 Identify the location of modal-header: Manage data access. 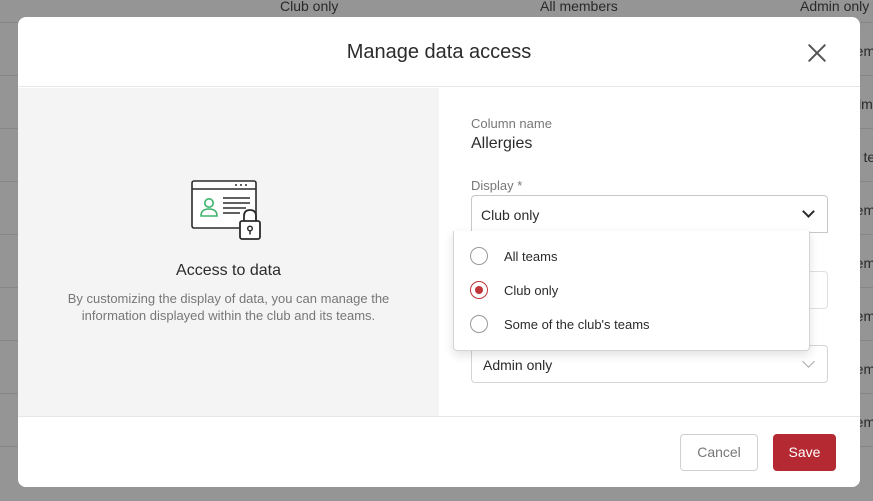
(439, 52).